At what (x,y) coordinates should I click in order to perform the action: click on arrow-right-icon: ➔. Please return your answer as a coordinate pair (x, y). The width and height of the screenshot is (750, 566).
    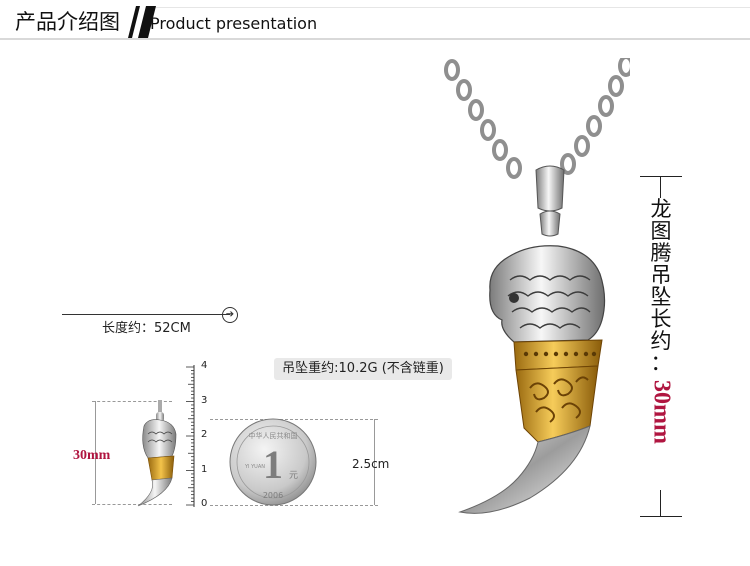
    Looking at the image, I should click on (230, 315).